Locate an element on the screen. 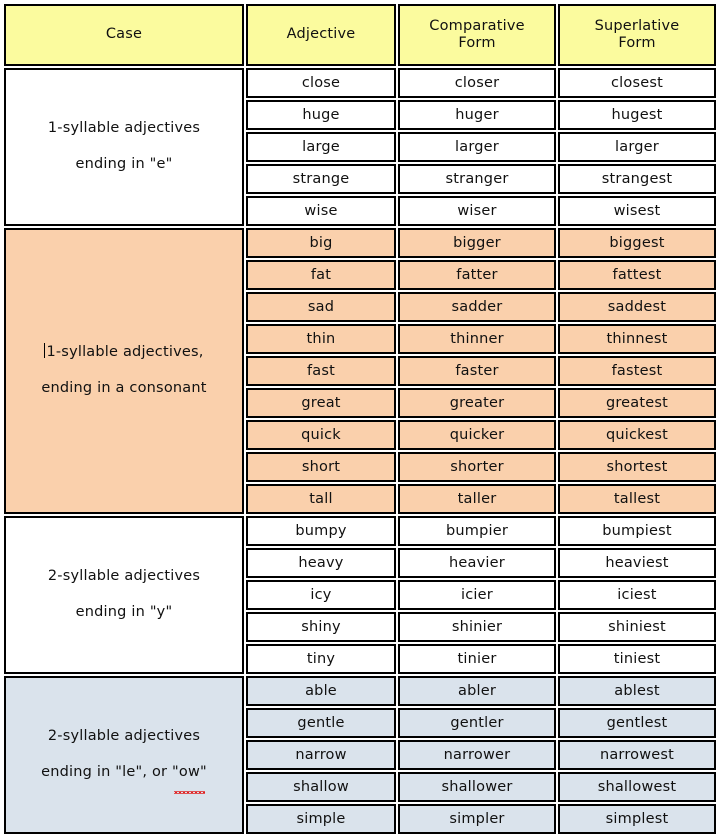 The height and width of the screenshot is (836, 716). comparative-cell: abler is located at coordinates (477, 691).